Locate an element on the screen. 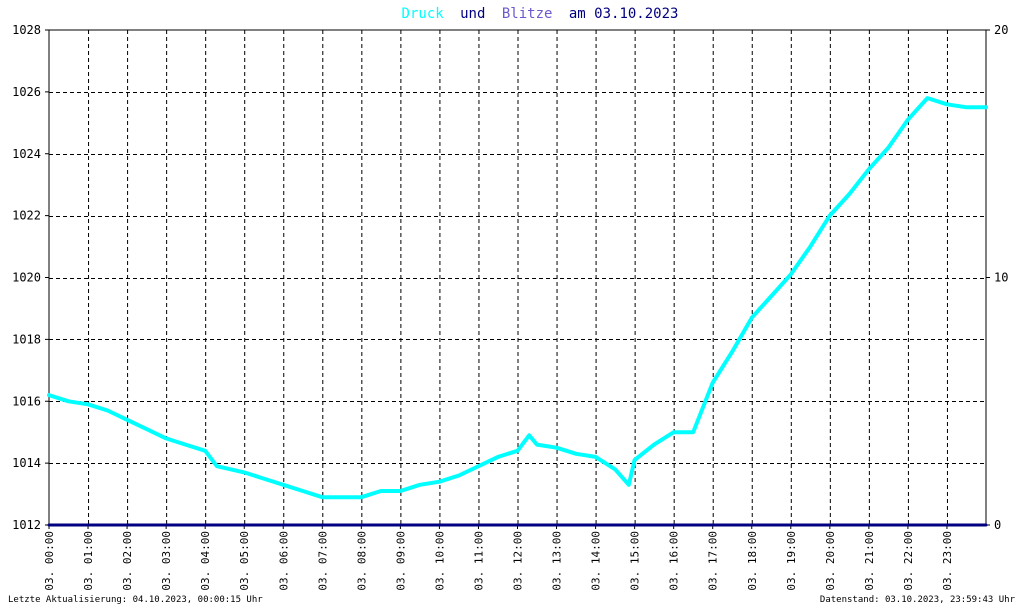  title-date: am 03.10.2023 is located at coordinates (624, 14).